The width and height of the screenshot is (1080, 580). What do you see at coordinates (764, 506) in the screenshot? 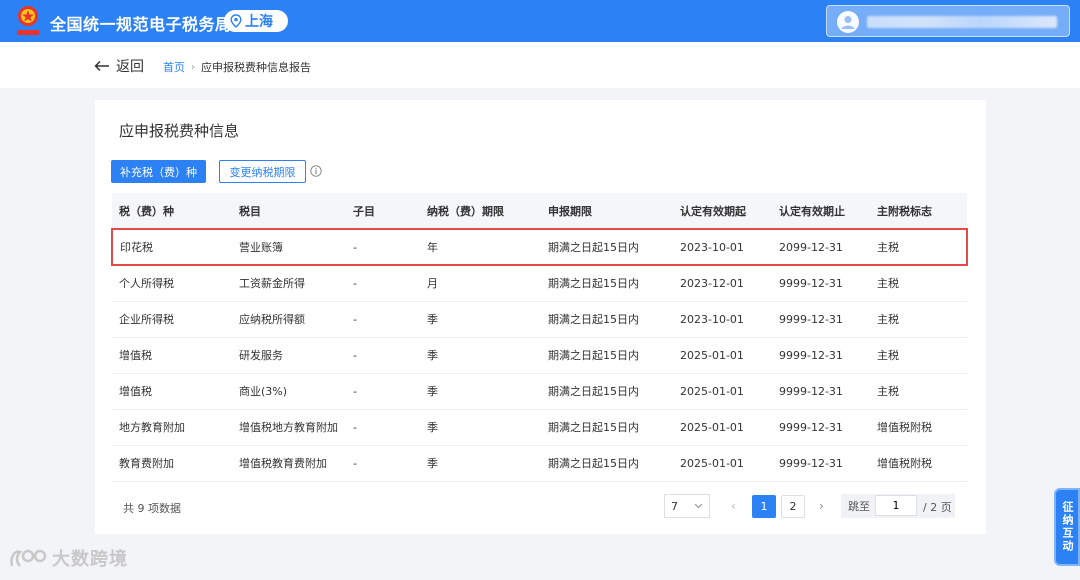
I see `page-button-1: 1` at bounding box center [764, 506].